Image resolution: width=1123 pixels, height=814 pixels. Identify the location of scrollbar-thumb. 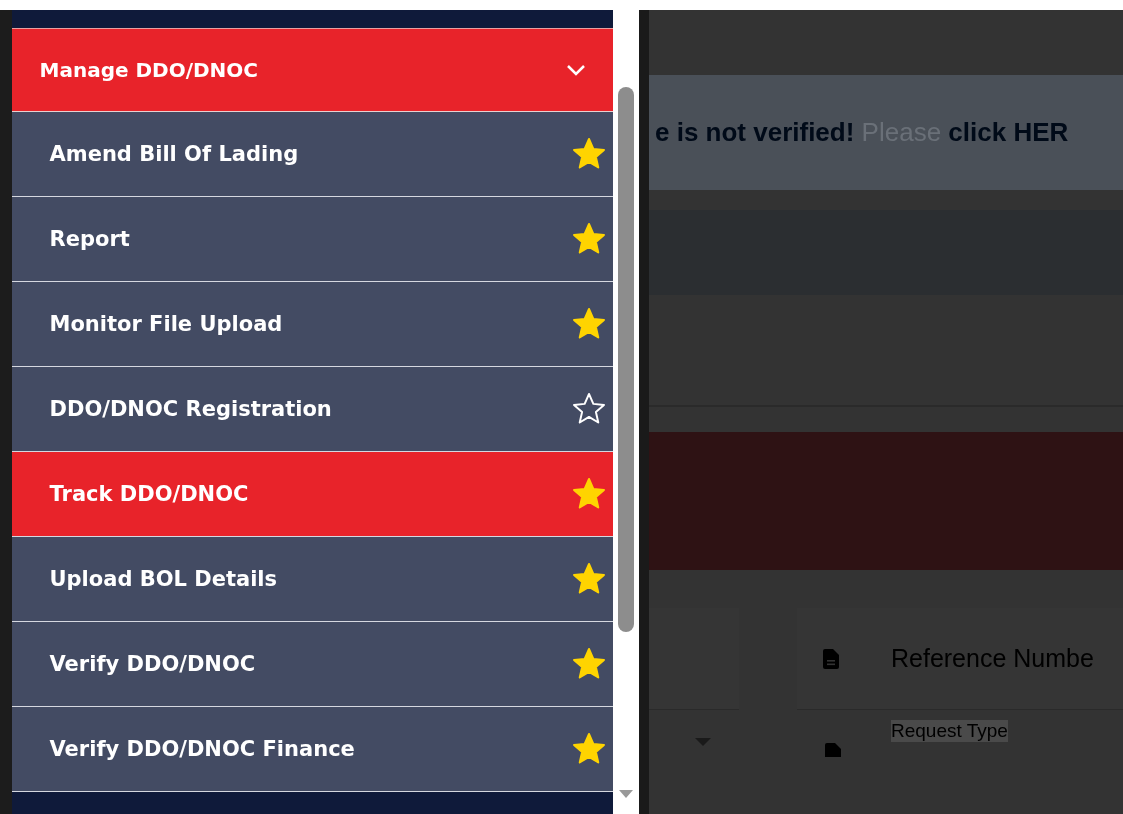
(625, 359).